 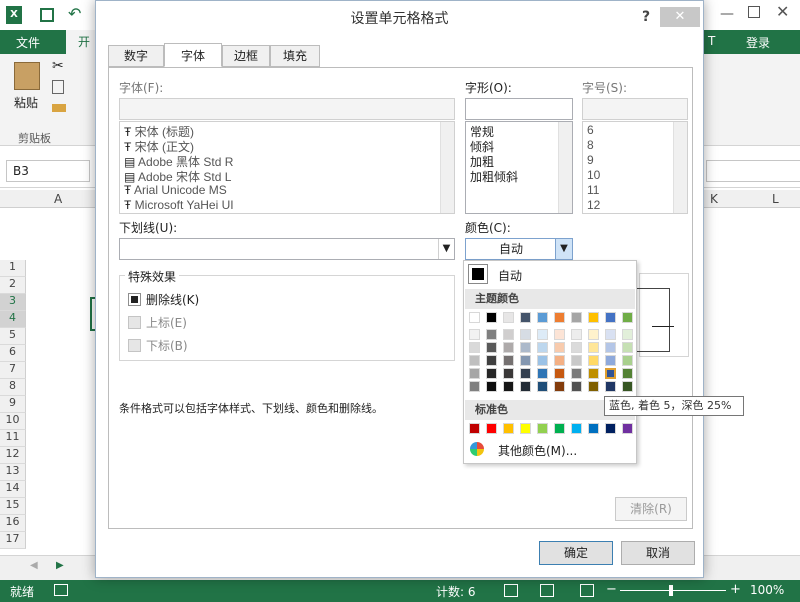 I want to click on row-header: 12, so click(x=13, y=455).